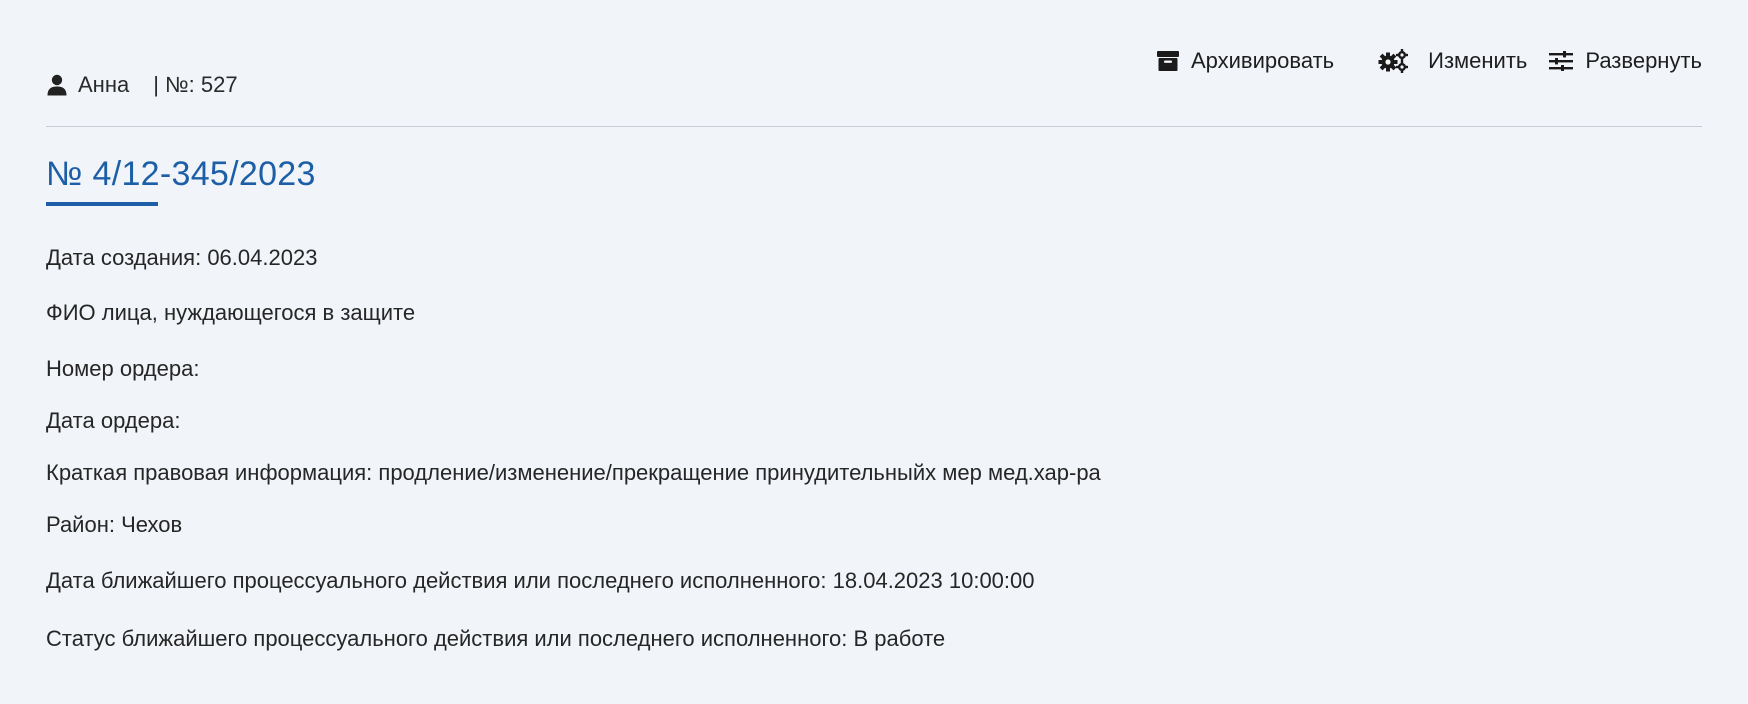  I want to click on user-icon, so click(57, 85).